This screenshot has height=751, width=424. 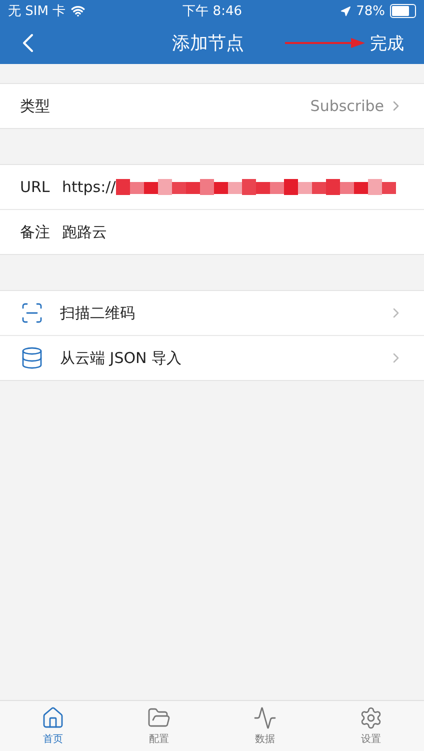 What do you see at coordinates (159, 726) in the screenshot?
I see `tab-item: 配置` at bounding box center [159, 726].